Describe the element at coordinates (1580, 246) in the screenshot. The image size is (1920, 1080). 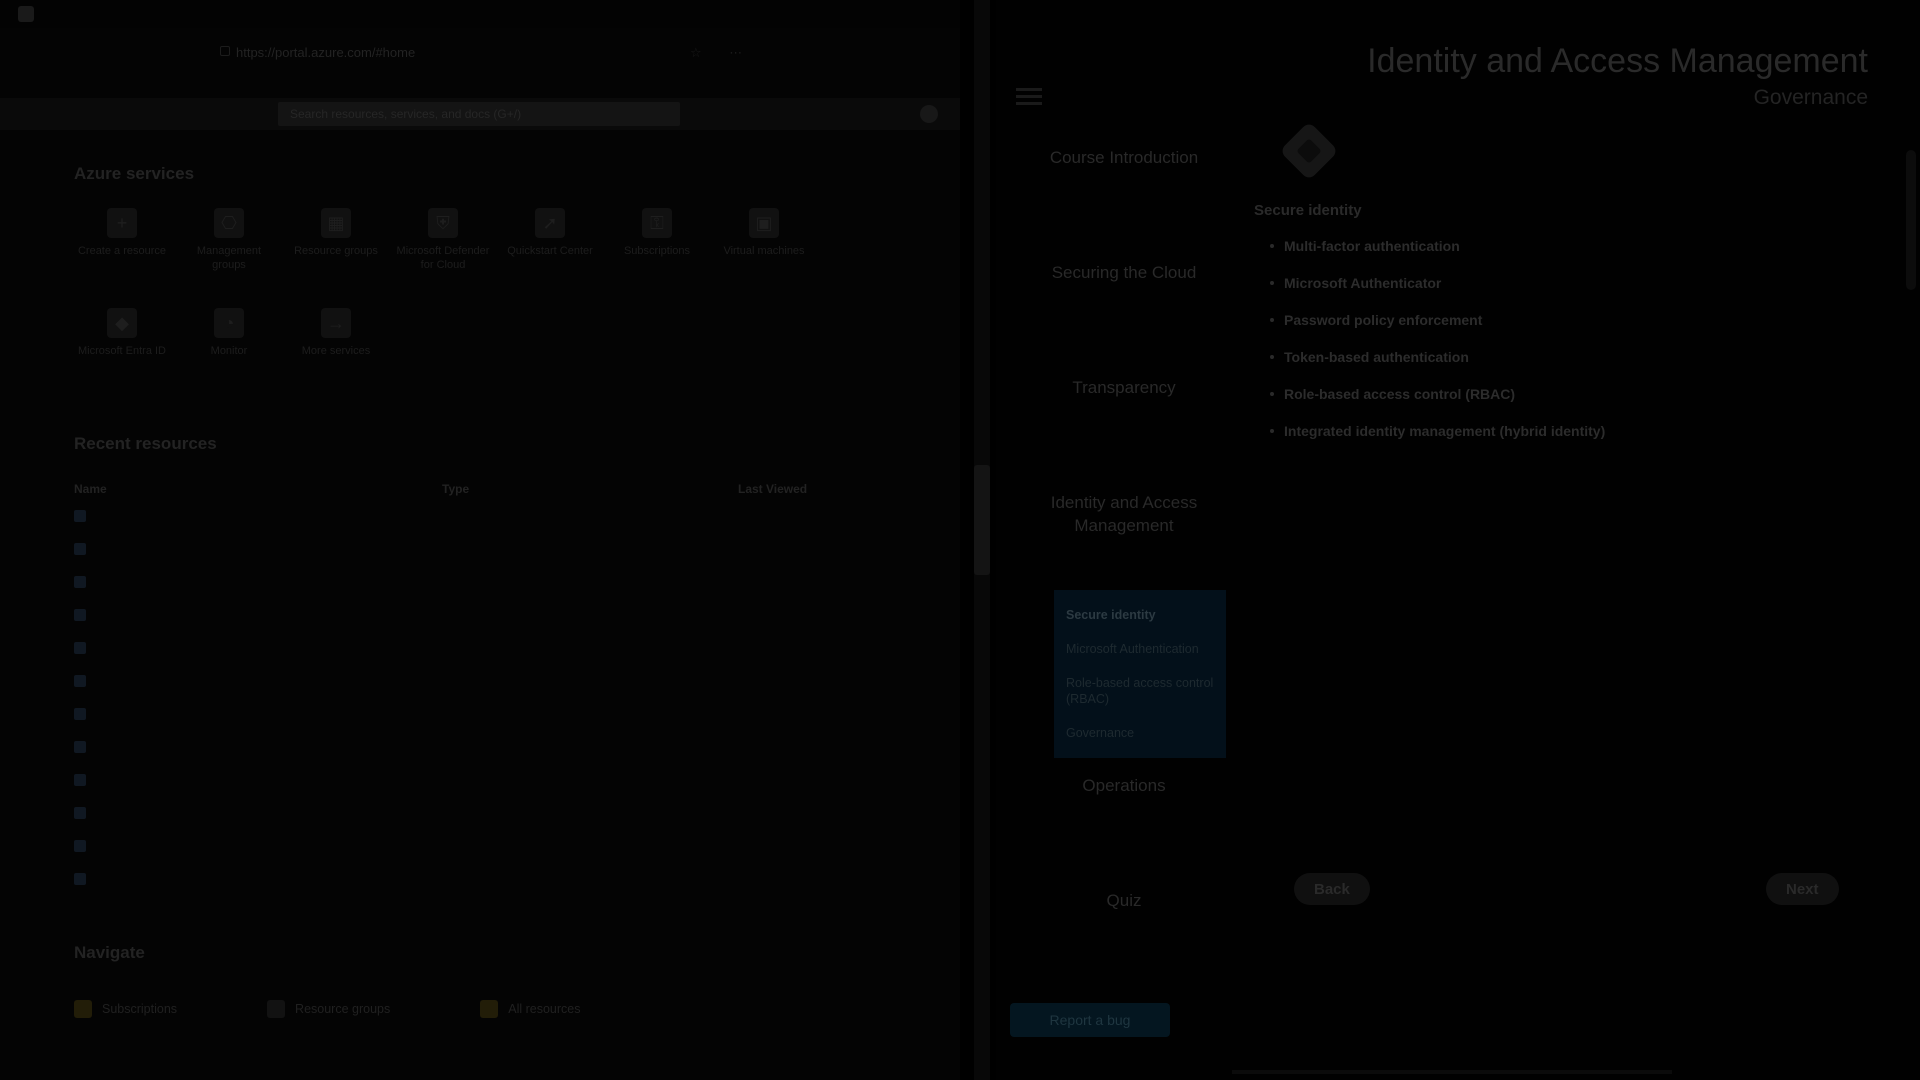
I see `list-item: Multi-factor authentication` at that location.